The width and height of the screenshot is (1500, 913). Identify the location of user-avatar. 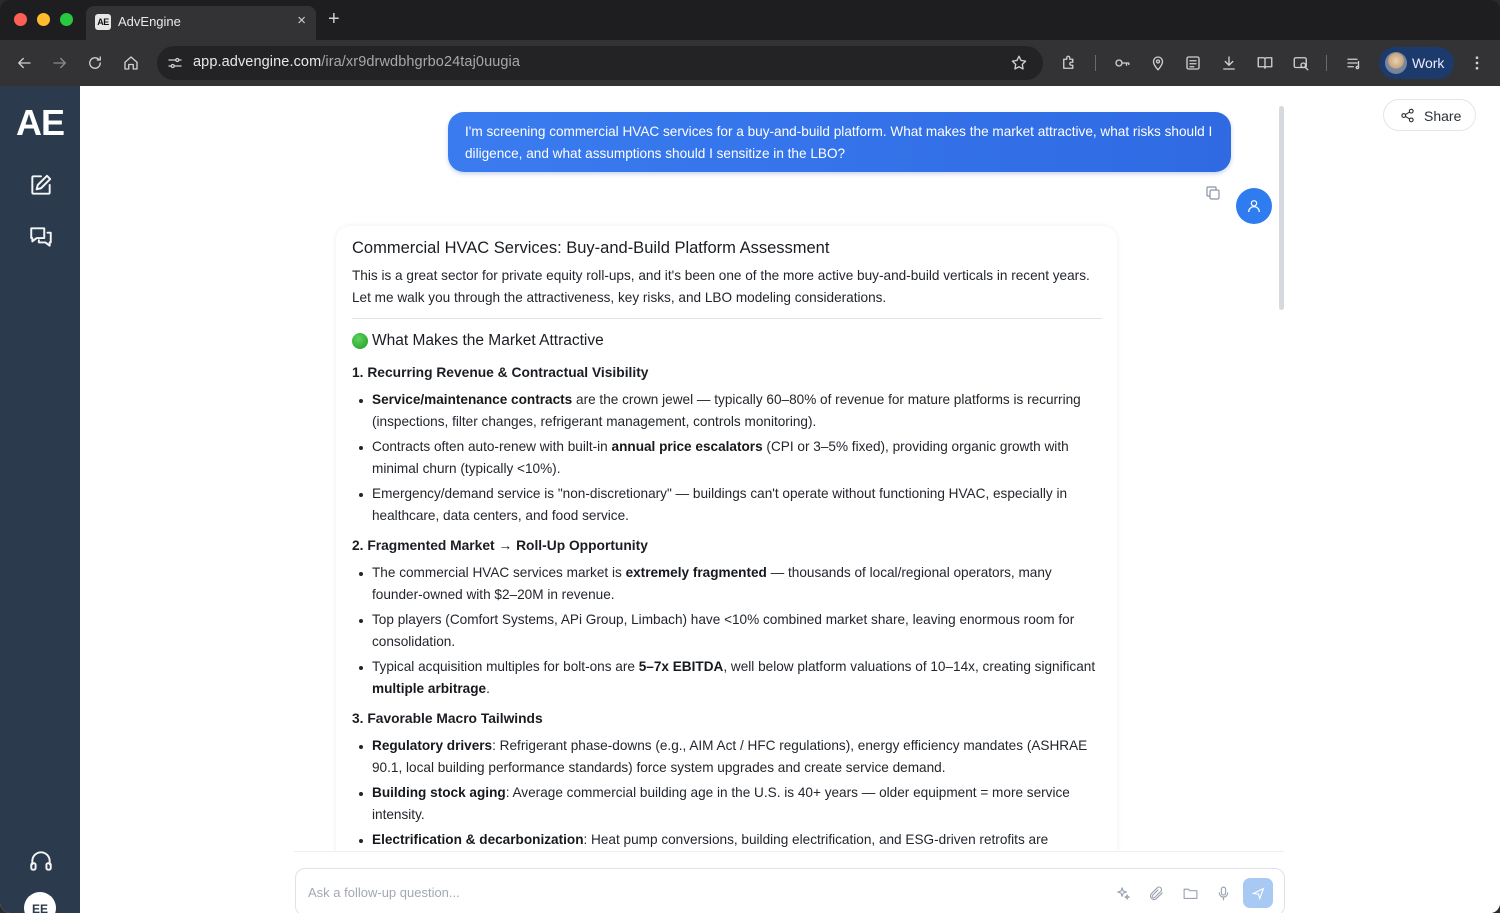
(1254, 206).